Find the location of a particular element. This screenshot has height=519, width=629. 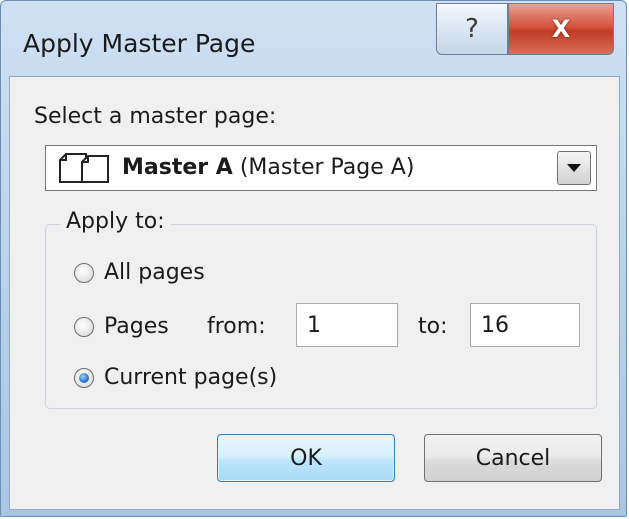

from-label: from: is located at coordinates (236, 326).